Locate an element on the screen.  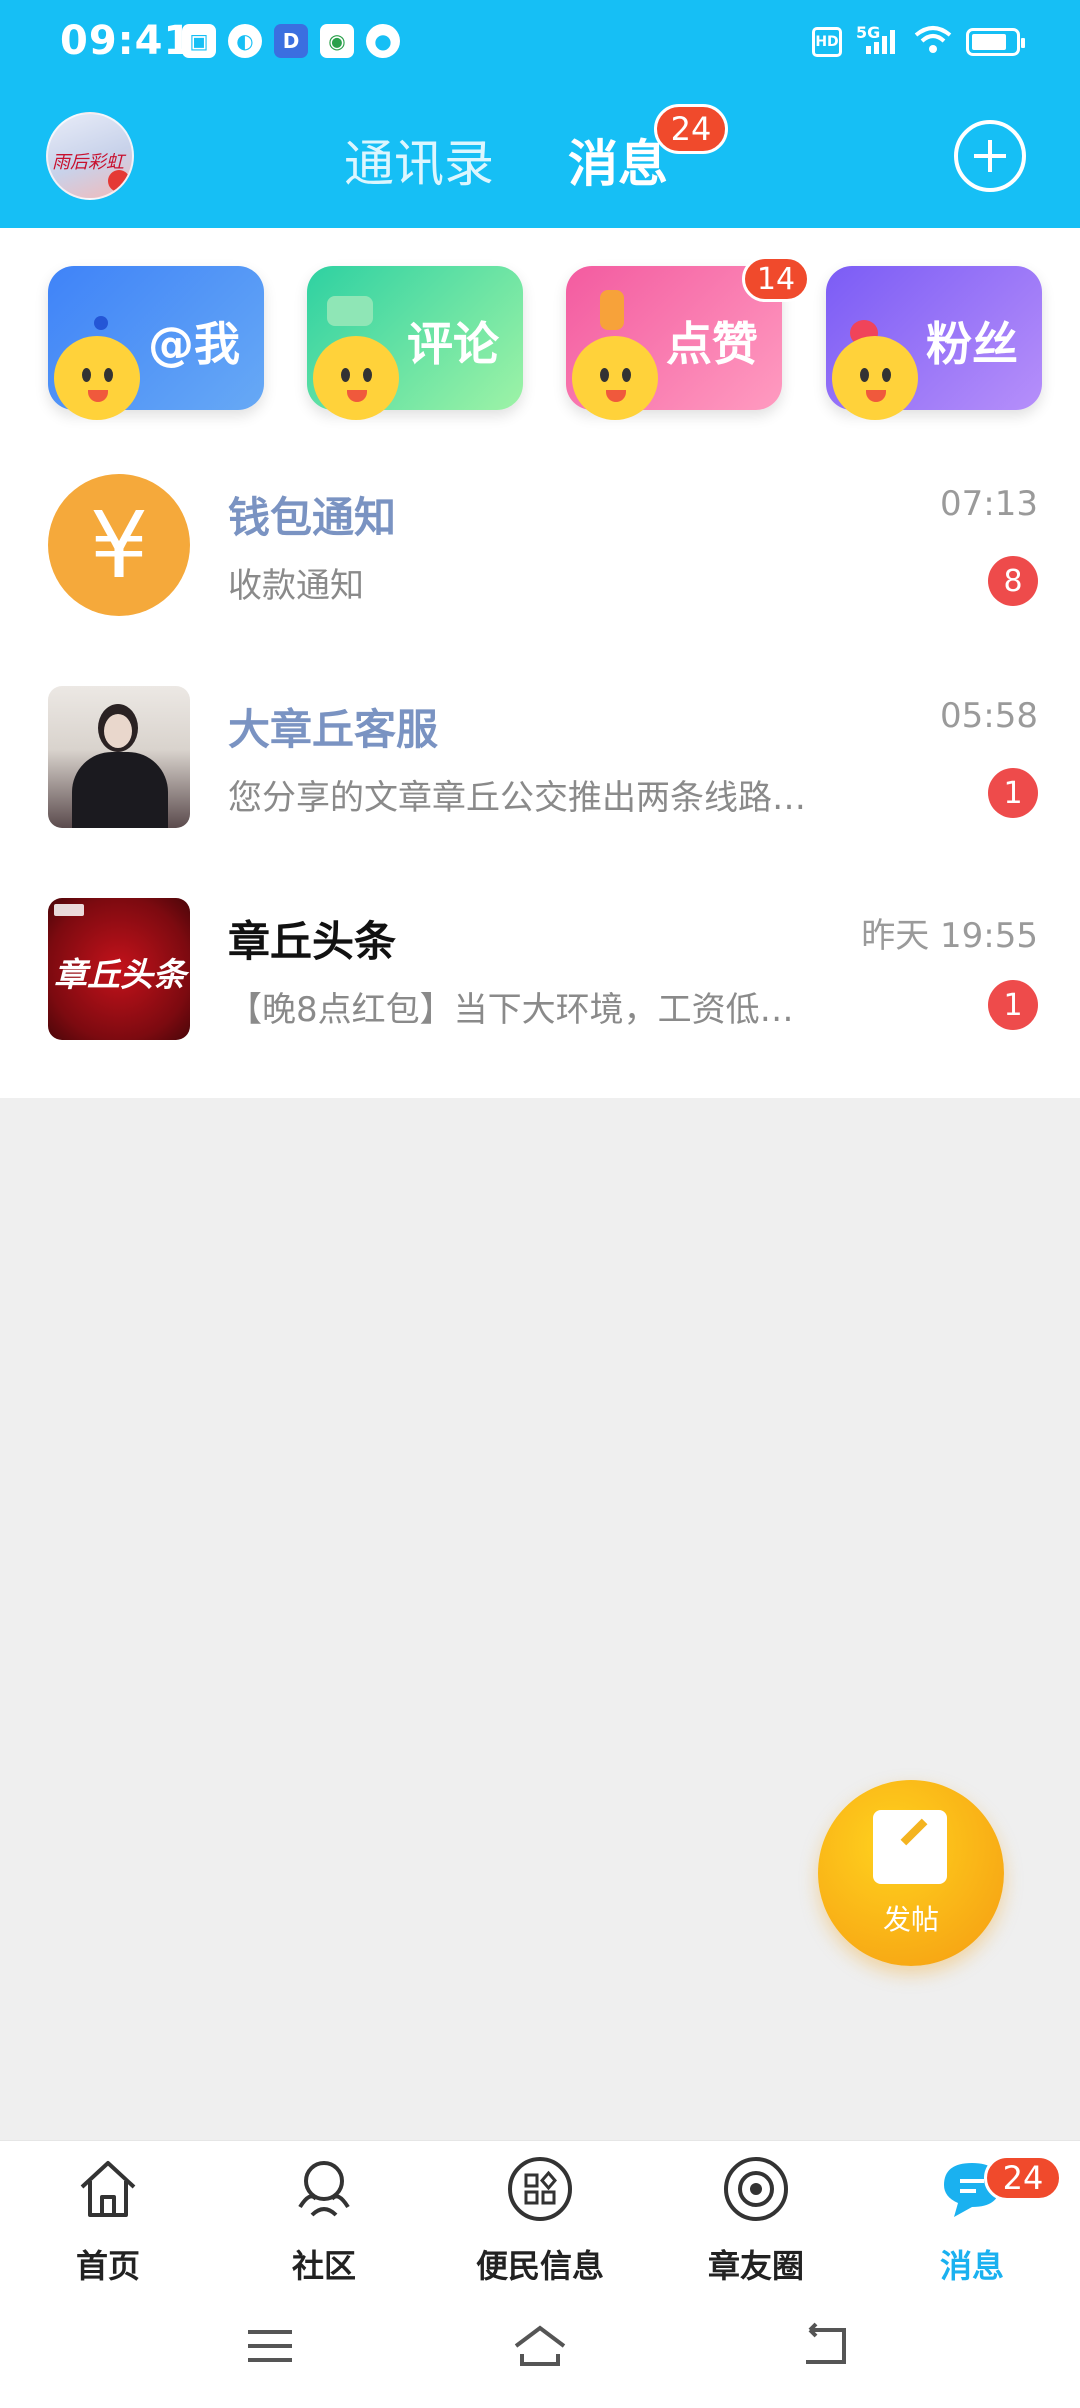
card-fans: 粉丝 is located at coordinates (934, 343).